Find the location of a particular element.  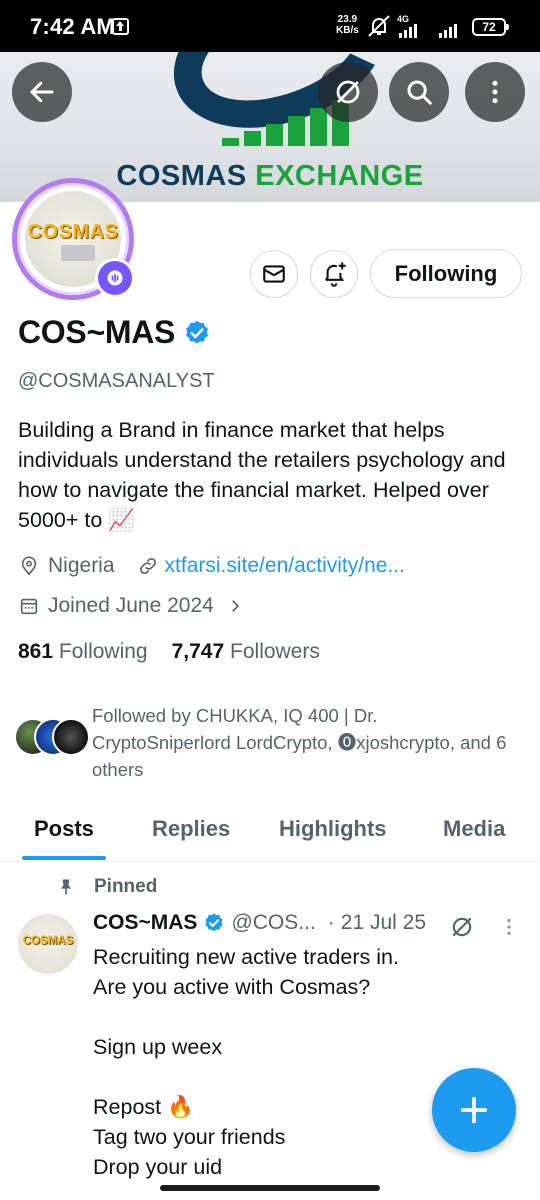

compose-post-button is located at coordinates (474, 1110).